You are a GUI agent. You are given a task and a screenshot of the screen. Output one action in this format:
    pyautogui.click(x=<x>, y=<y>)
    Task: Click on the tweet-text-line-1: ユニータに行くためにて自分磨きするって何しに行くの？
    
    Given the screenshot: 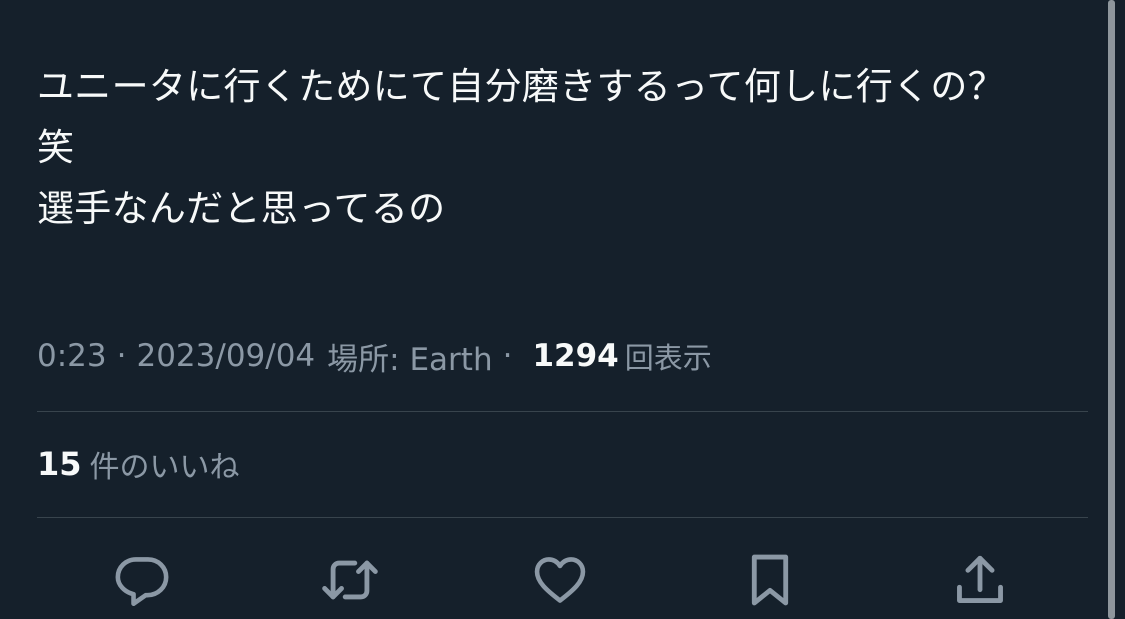 What is the action you would take?
    pyautogui.click(x=521, y=86)
    